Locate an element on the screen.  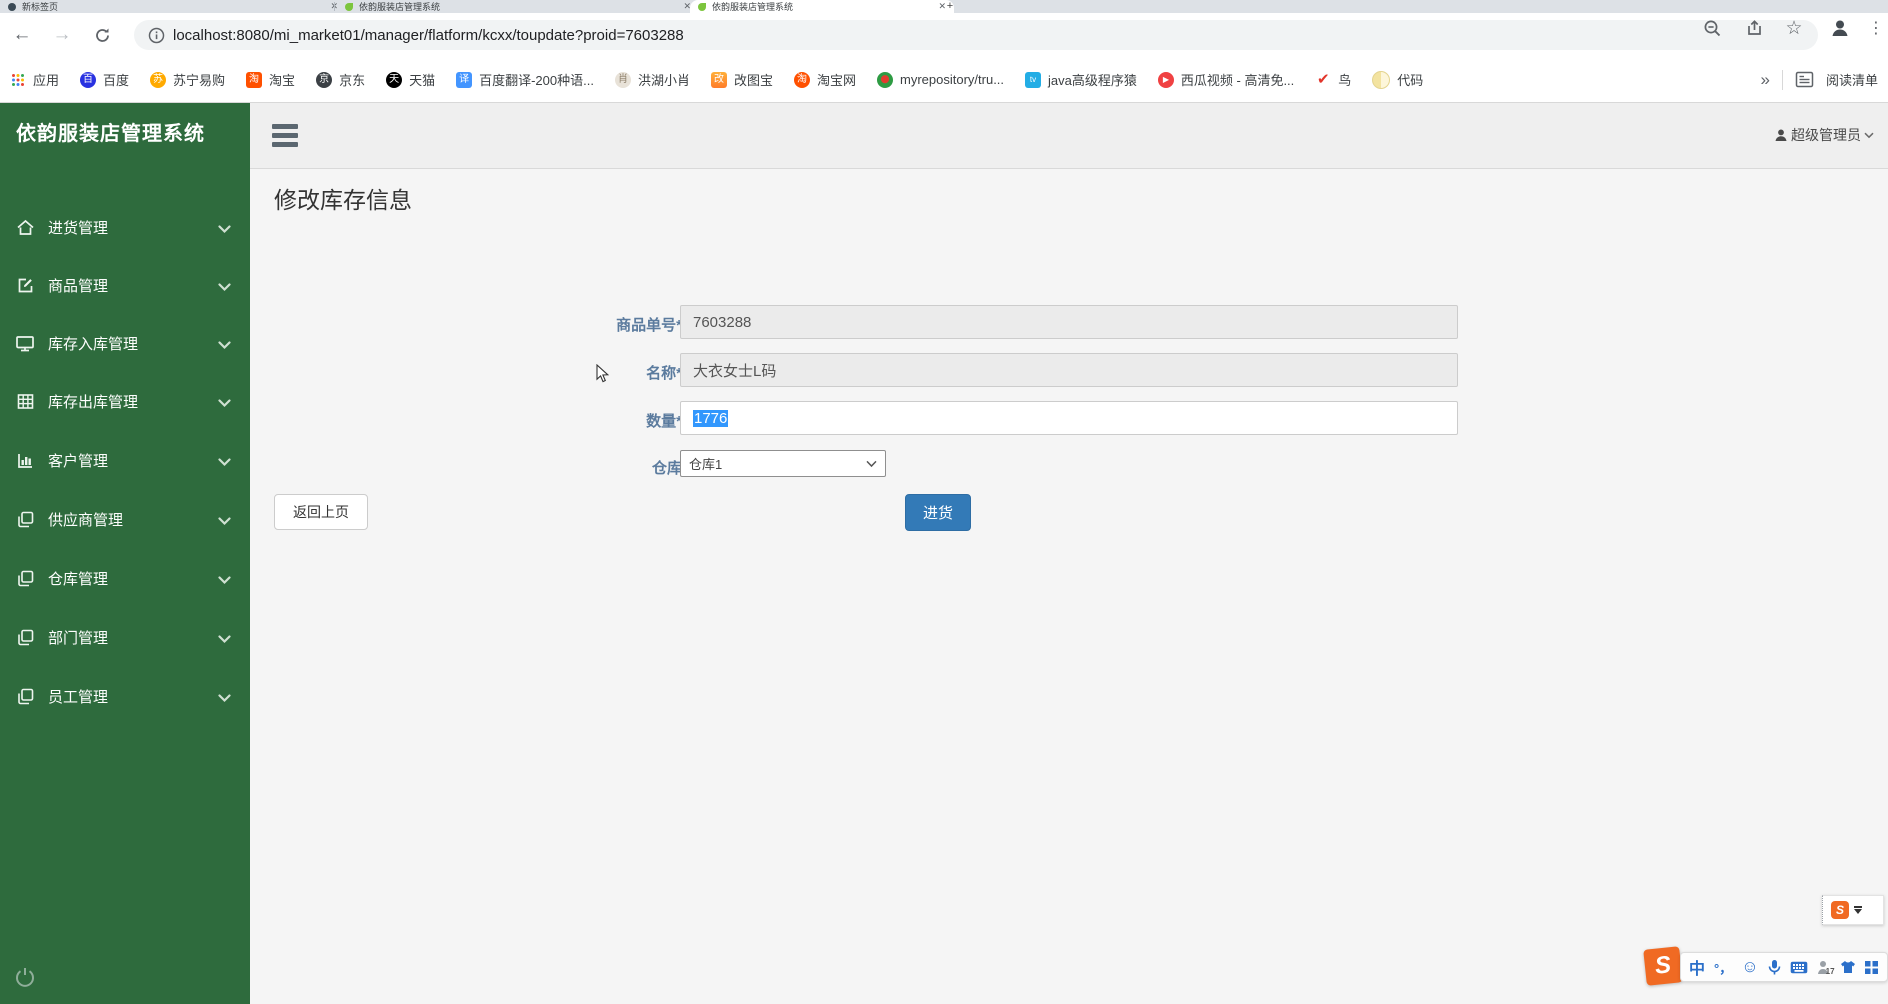
bookmarks-overflow-chevron: » is located at coordinates (1765, 80).